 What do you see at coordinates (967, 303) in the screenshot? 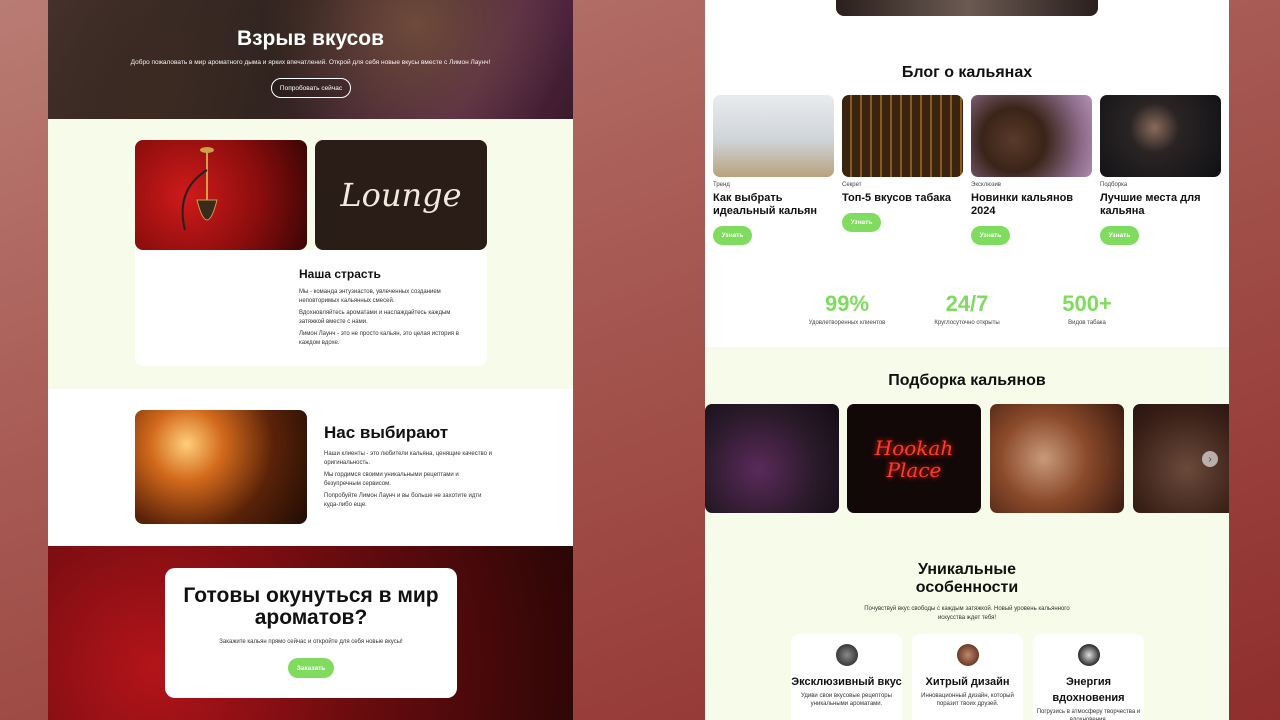
I see `stat-value: 24/7` at bounding box center [967, 303].